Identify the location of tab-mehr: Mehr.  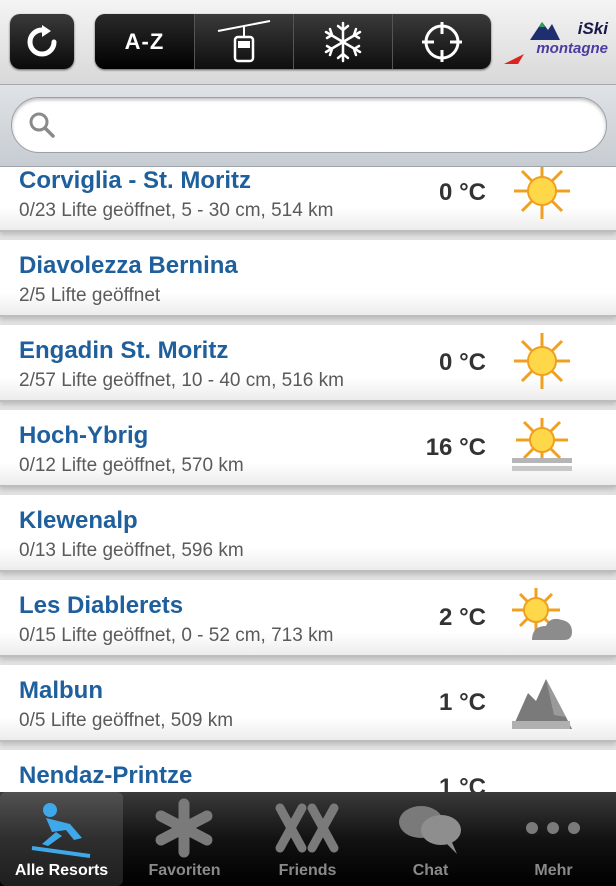
(553, 839).